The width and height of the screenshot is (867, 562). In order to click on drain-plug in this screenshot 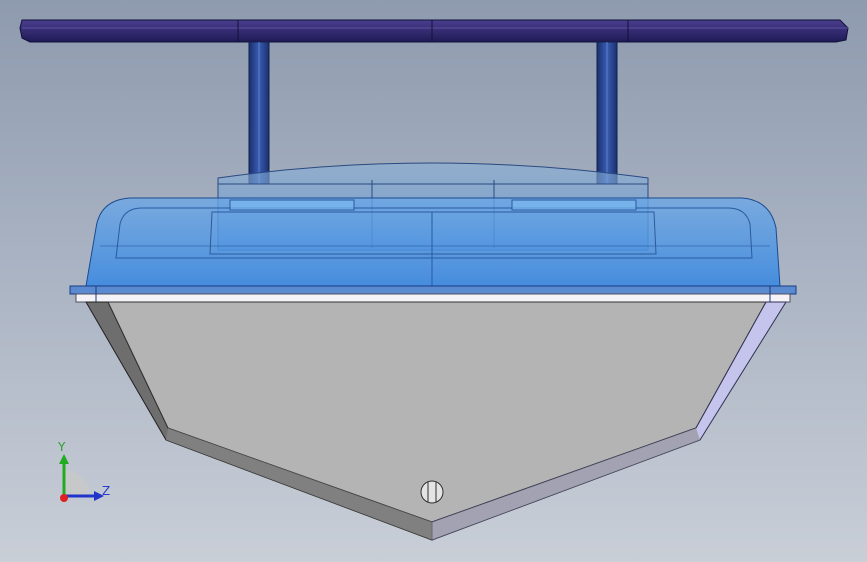, I will do `click(432, 492)`.